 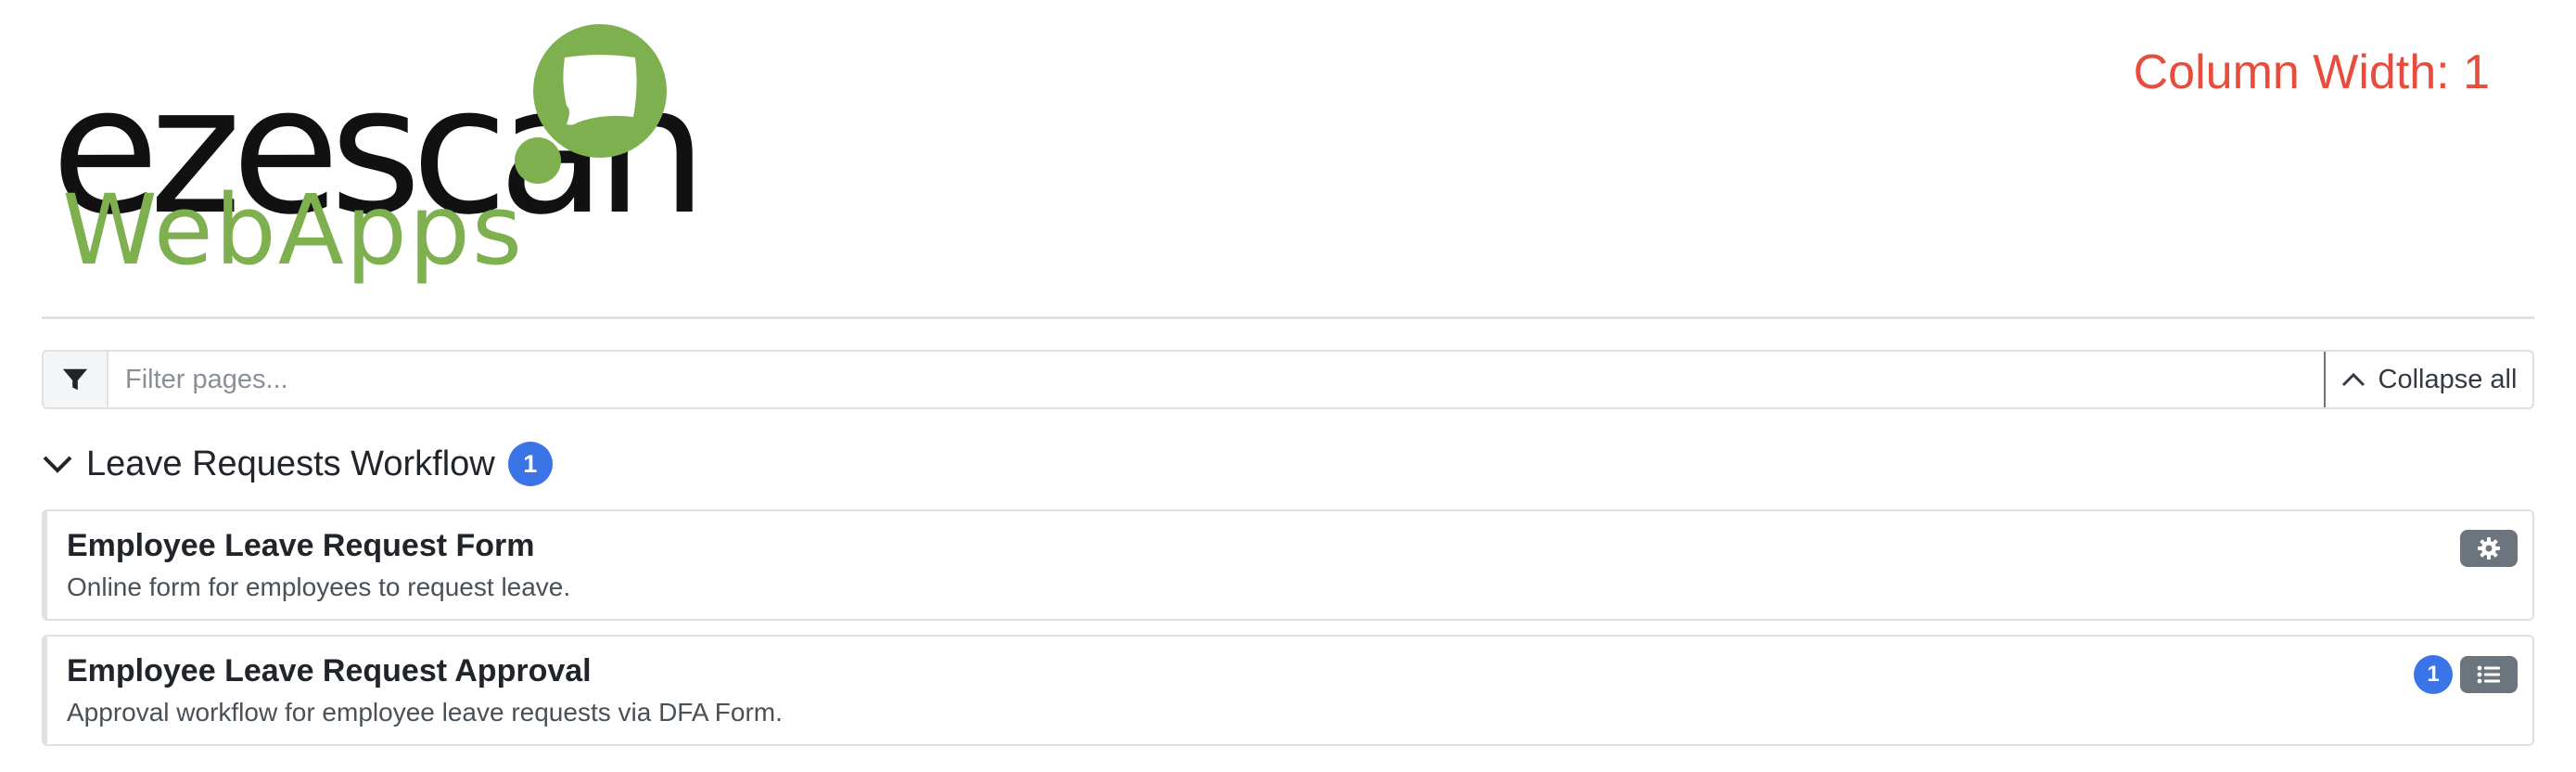 I want to click on logo-speech-bubble-icon, so click(x=600, y=91).